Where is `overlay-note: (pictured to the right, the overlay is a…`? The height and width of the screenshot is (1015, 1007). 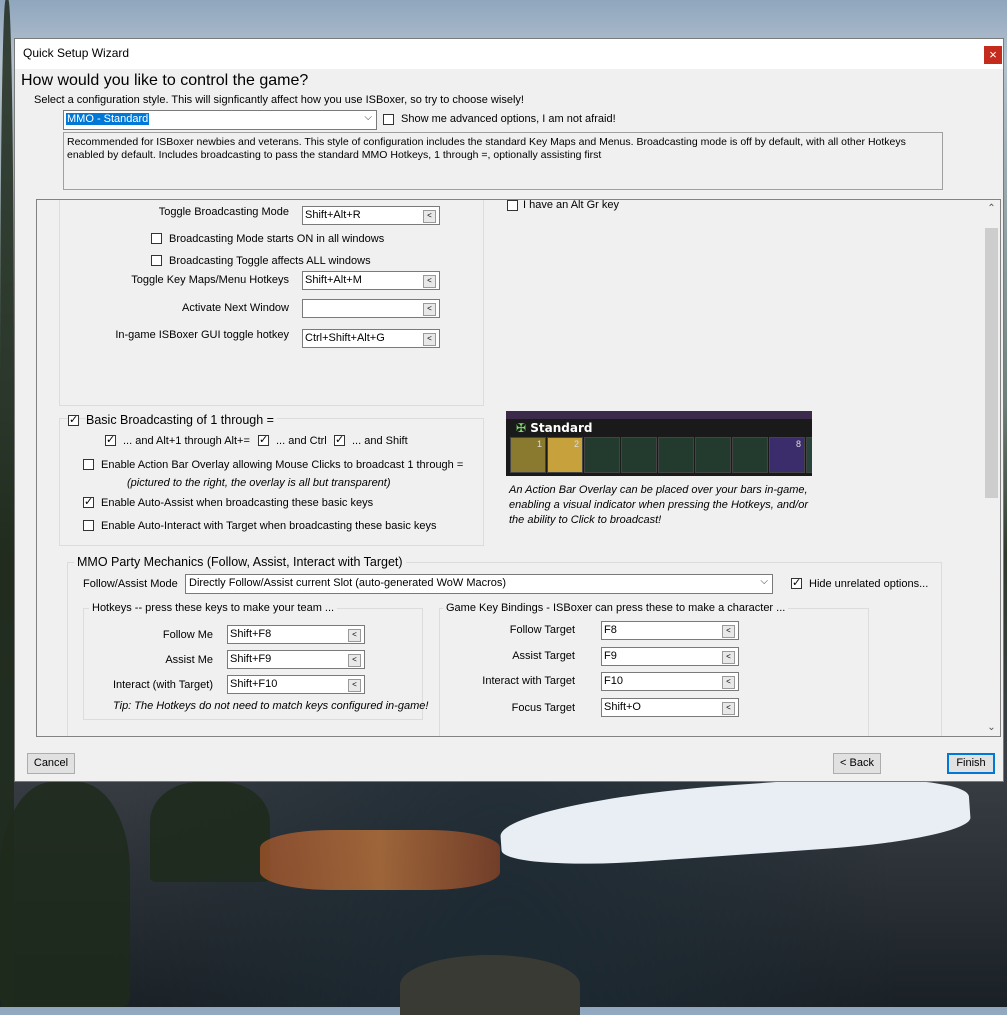
overlay-note: (pictured to the right, the overlay is a… is located at coordinates (259, 483).